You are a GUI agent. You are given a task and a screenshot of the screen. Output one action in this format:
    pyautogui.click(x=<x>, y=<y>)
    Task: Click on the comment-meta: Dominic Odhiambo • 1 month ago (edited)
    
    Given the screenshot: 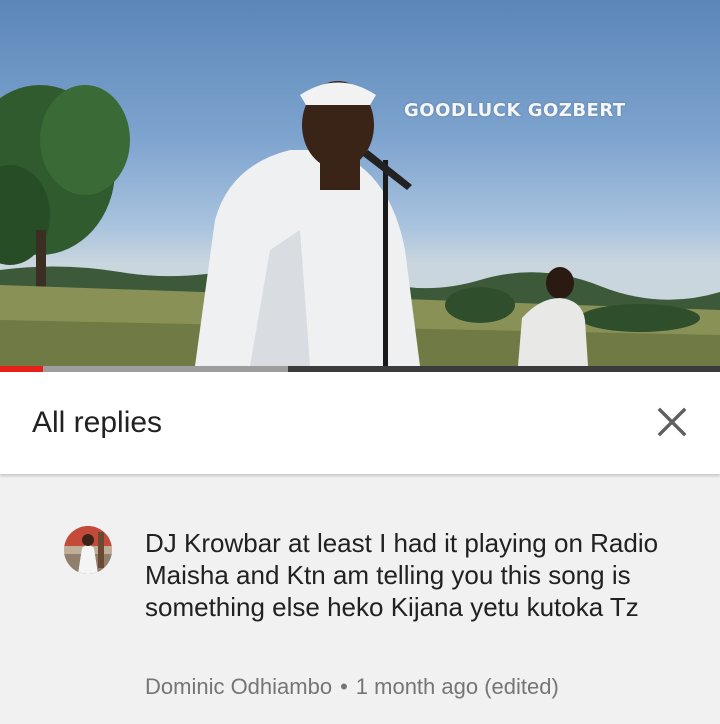 What is the action you would take?
    pyautogui.click(x=352, y=687)
    